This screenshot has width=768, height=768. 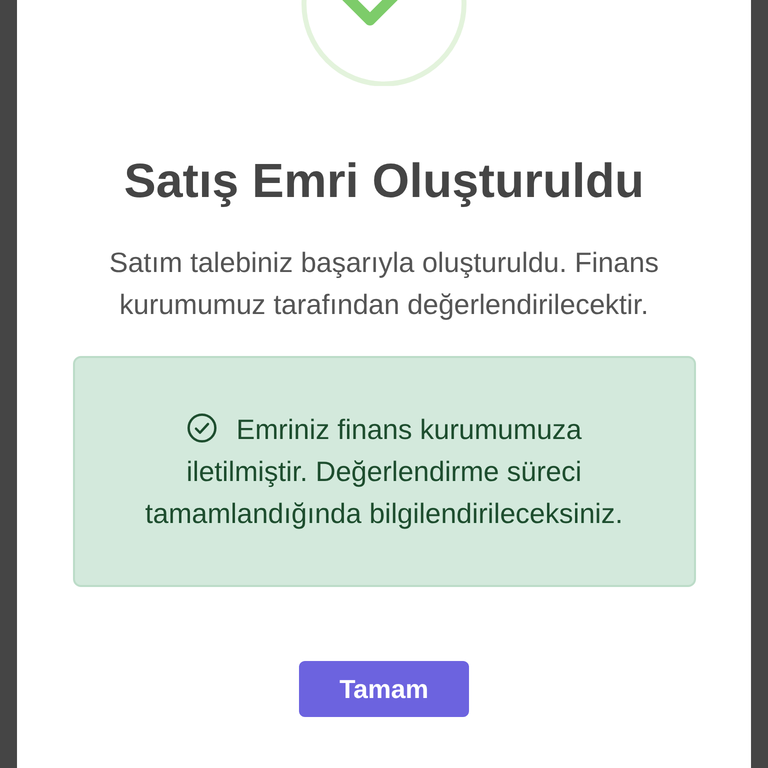 I want to click on notice-text: Emriniz finans kurumumuza iletilmiştir. Değerlendirme süreci tamamlandığında bilgilendirileceksiniz., so click(x=384, y=470).